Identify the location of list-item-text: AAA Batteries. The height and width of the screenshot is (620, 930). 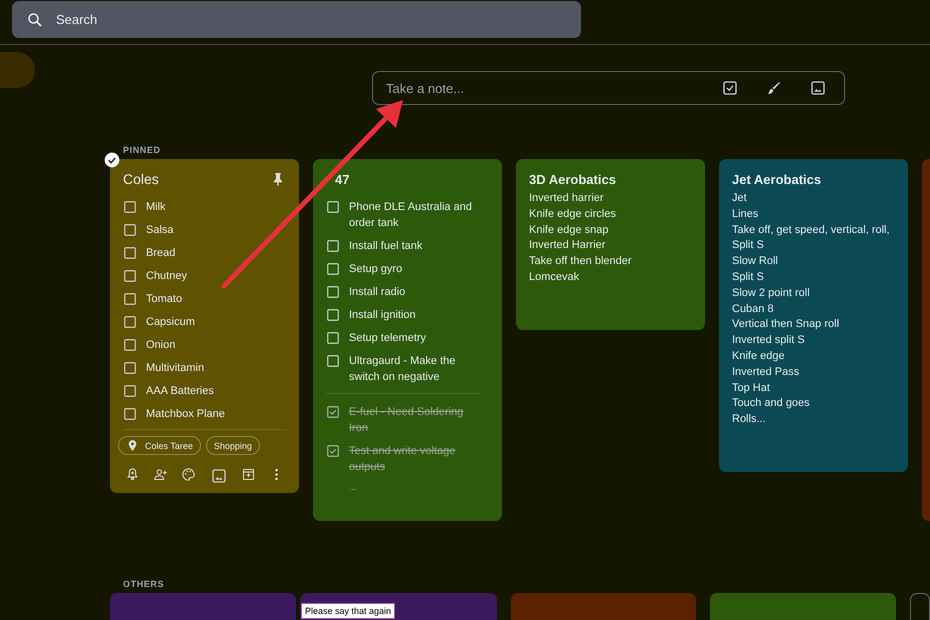
(180, 391).